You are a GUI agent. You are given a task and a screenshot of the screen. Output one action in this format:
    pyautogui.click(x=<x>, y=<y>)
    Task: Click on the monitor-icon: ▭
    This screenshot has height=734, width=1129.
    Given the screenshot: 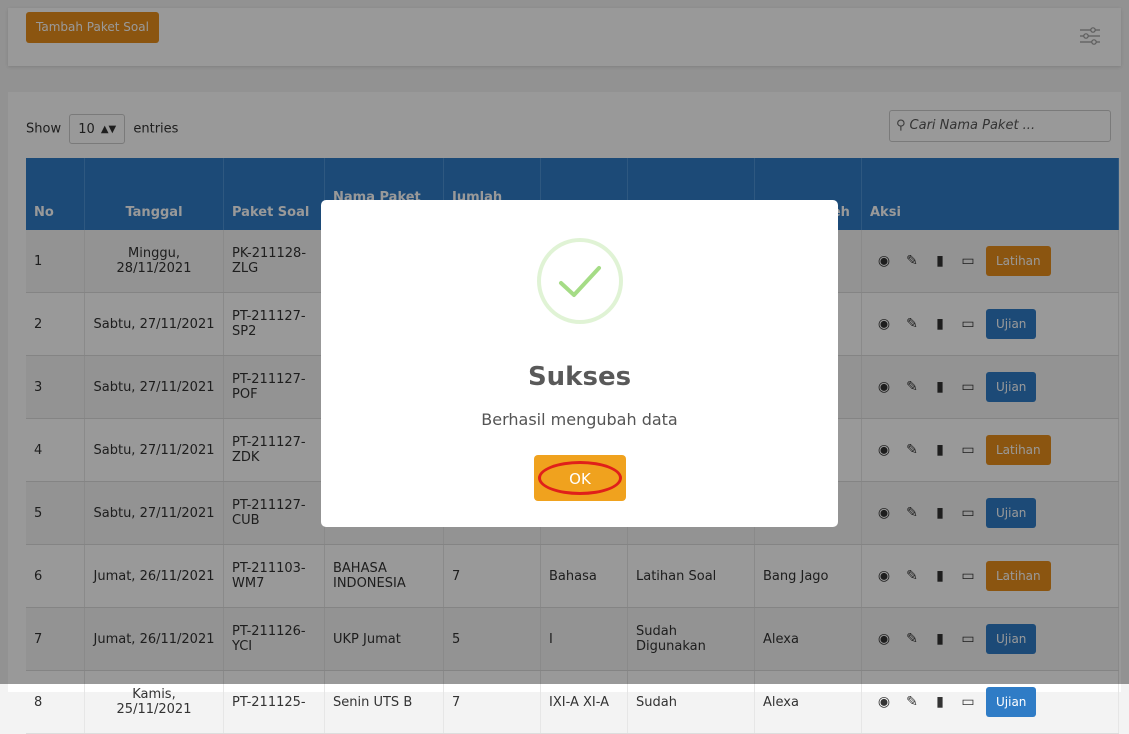 What is the action you would take?
    pyautogui.click(x=968, y=702)
    